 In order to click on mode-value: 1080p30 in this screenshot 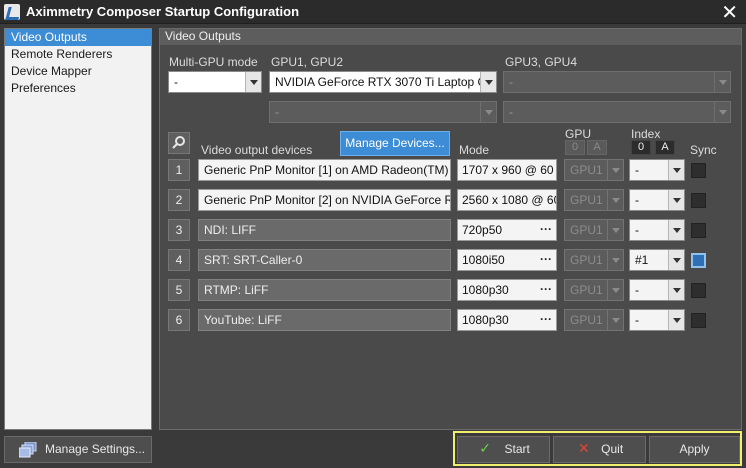, I will do `click(485, 290)`.